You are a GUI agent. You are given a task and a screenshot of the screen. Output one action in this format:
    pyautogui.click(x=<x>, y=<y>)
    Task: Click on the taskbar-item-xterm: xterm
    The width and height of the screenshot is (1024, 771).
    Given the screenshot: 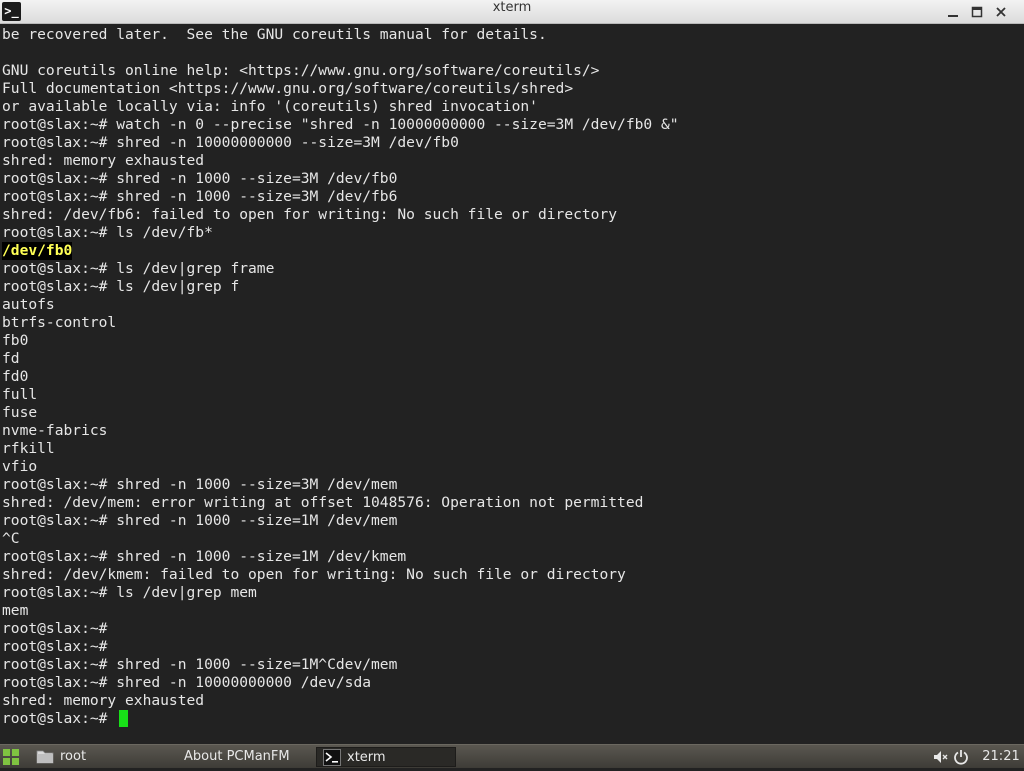 What is the action you would take?
    pyautogui.click(x=386, y=757)
    